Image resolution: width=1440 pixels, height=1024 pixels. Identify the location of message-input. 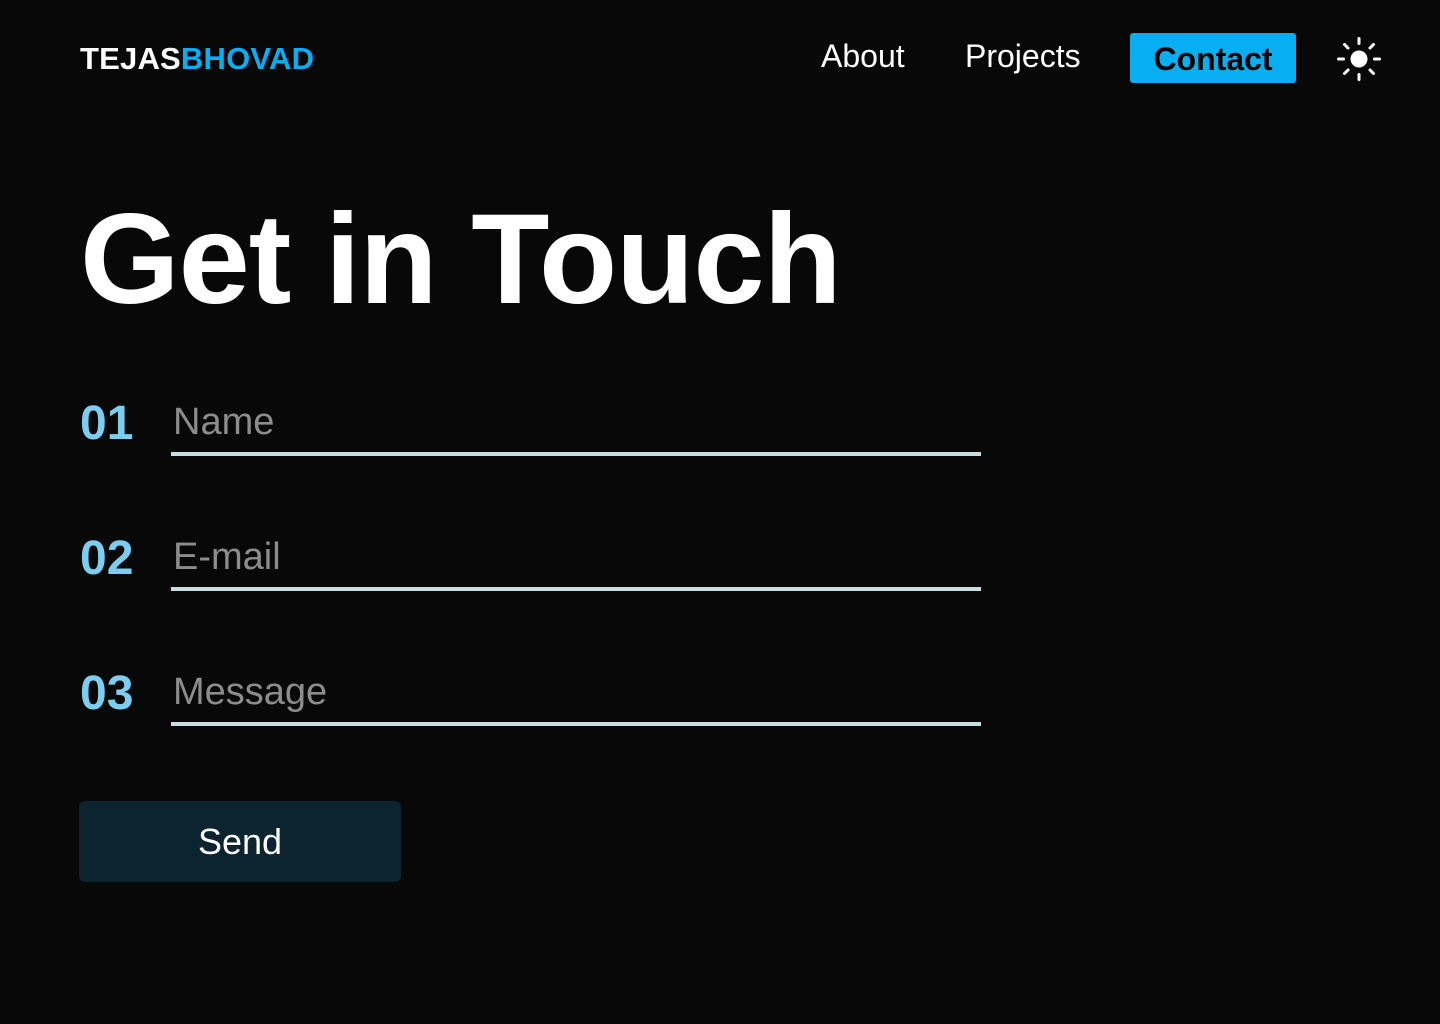
(576, 694).